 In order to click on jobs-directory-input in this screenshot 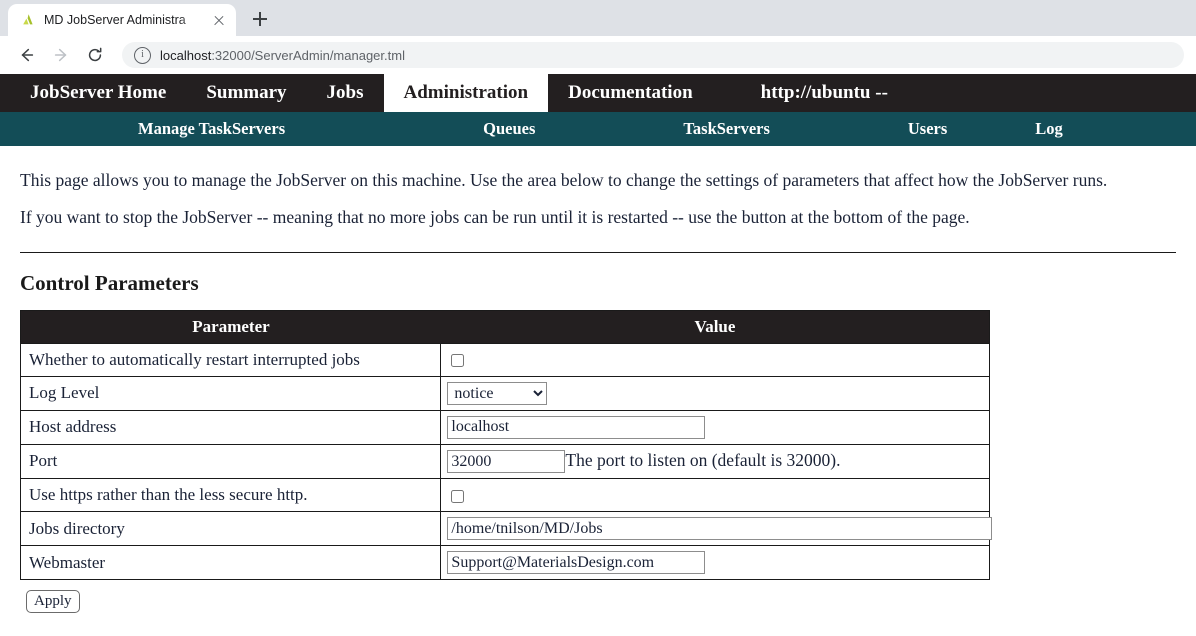, I will do `click(720, 529)`.